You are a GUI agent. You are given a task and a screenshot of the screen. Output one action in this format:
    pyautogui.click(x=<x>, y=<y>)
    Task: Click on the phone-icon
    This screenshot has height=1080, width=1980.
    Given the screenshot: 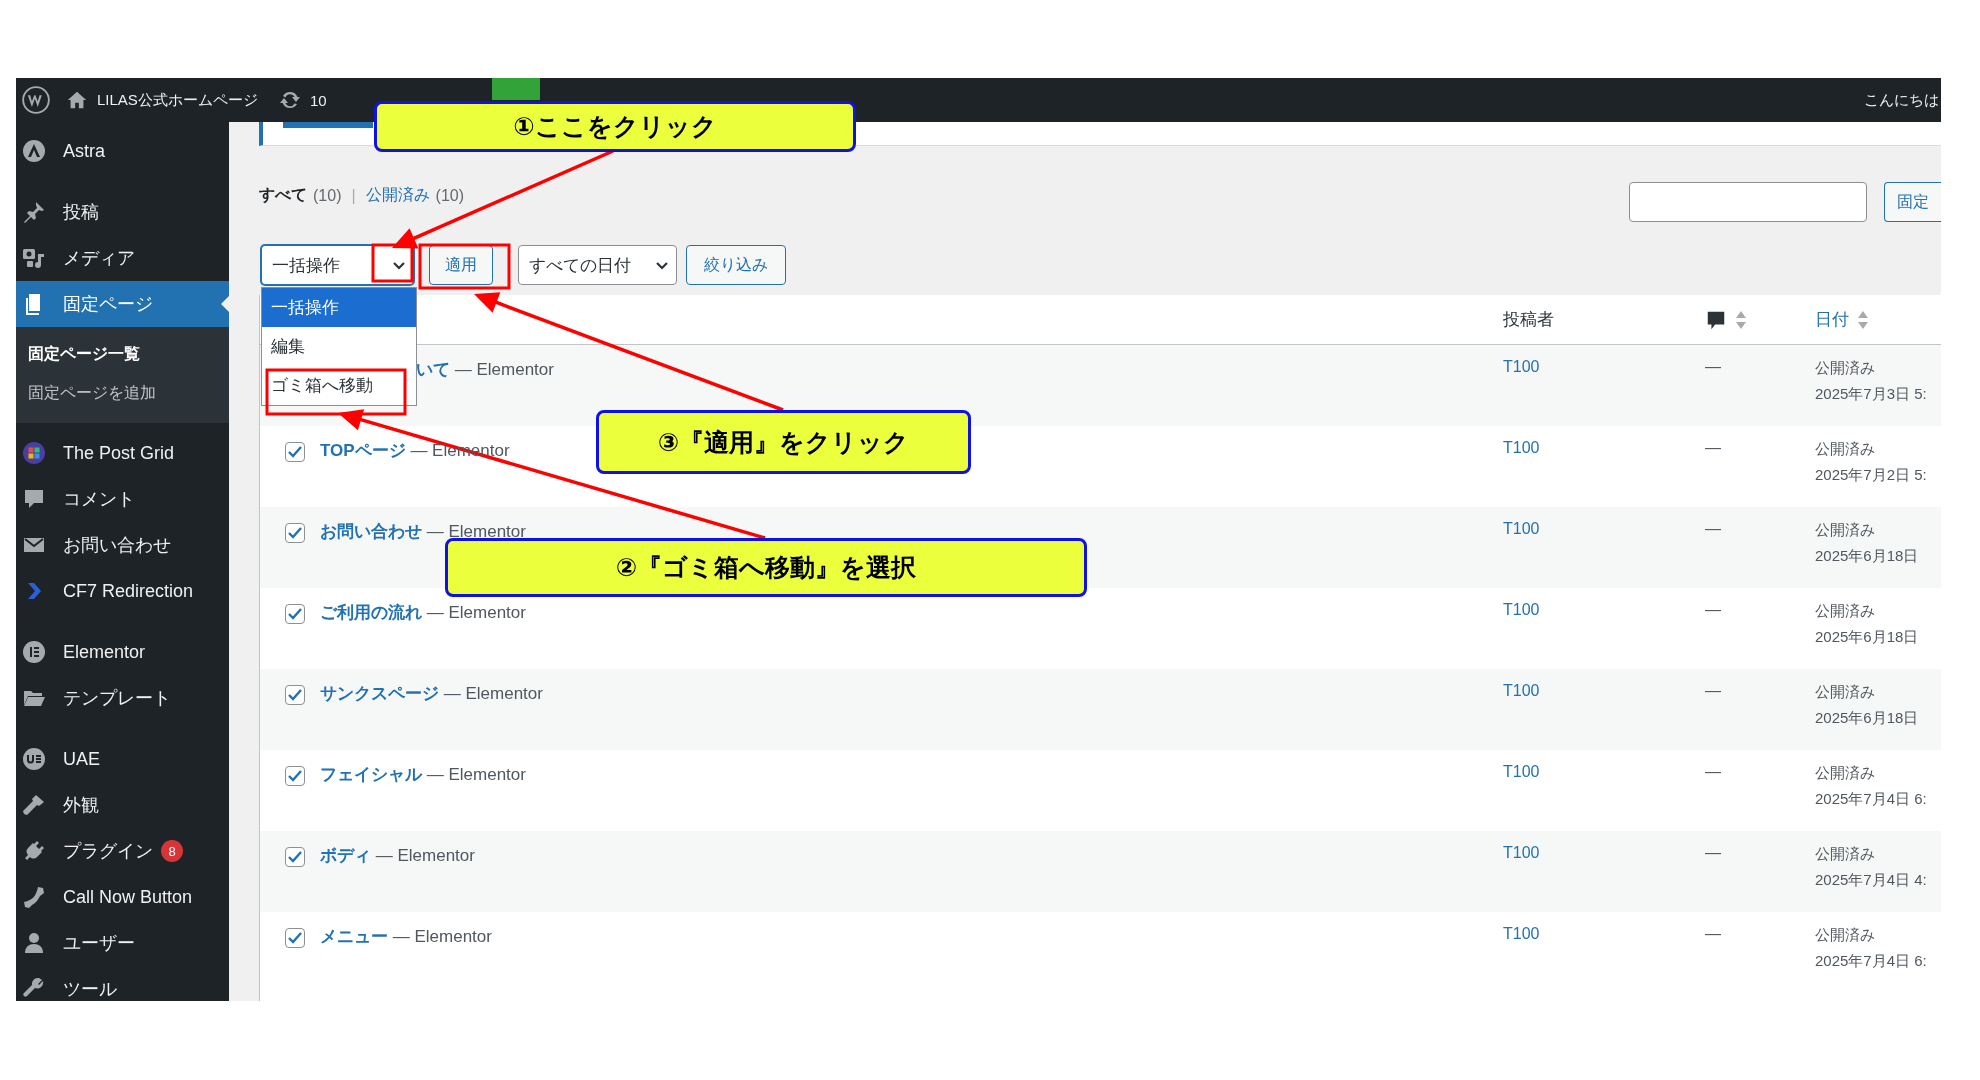 What is the action you would take?
    pyautogui.click(x=34, y=897)
    